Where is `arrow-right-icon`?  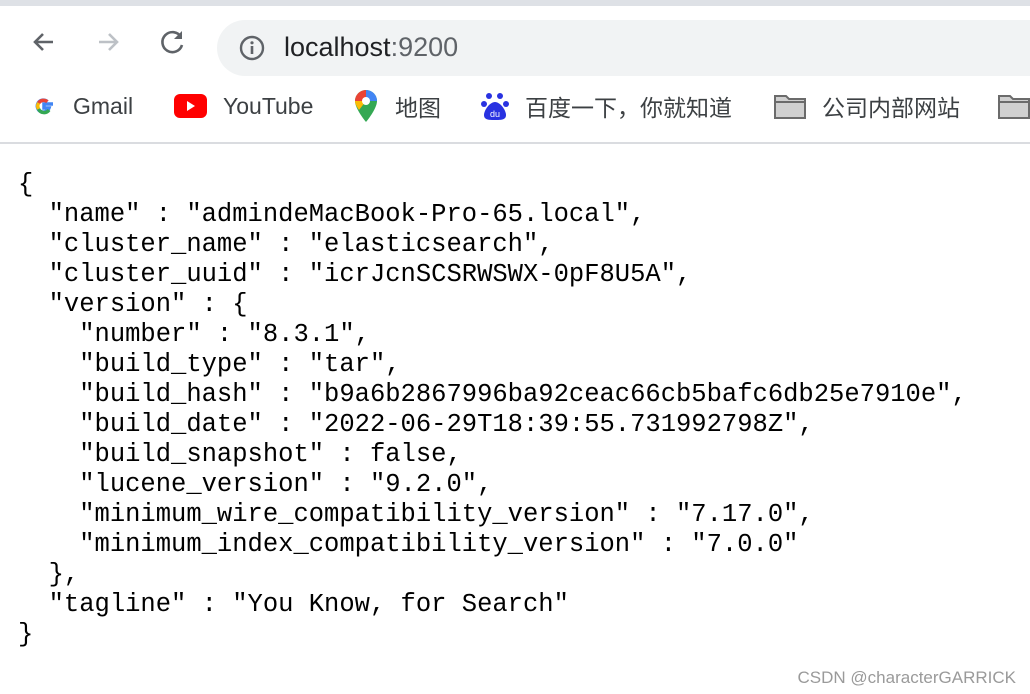
arrow-right-icon is located at coordinates (109, 42).